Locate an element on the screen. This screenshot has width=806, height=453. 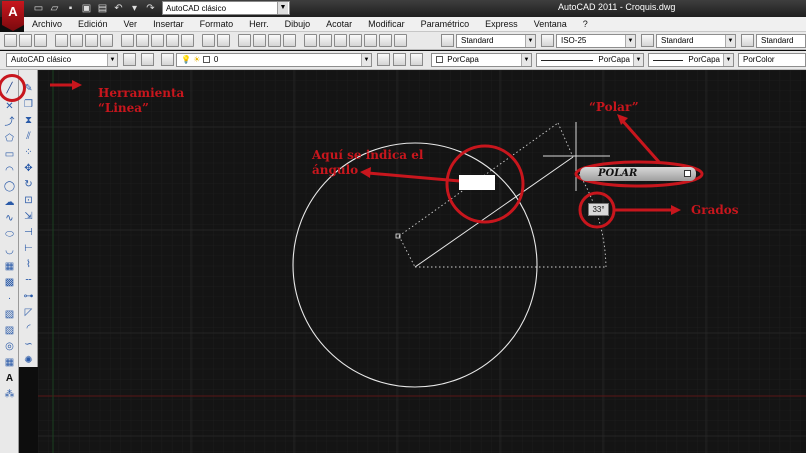
mirror-icon: ⧗ is located at coordinates (28, 120).